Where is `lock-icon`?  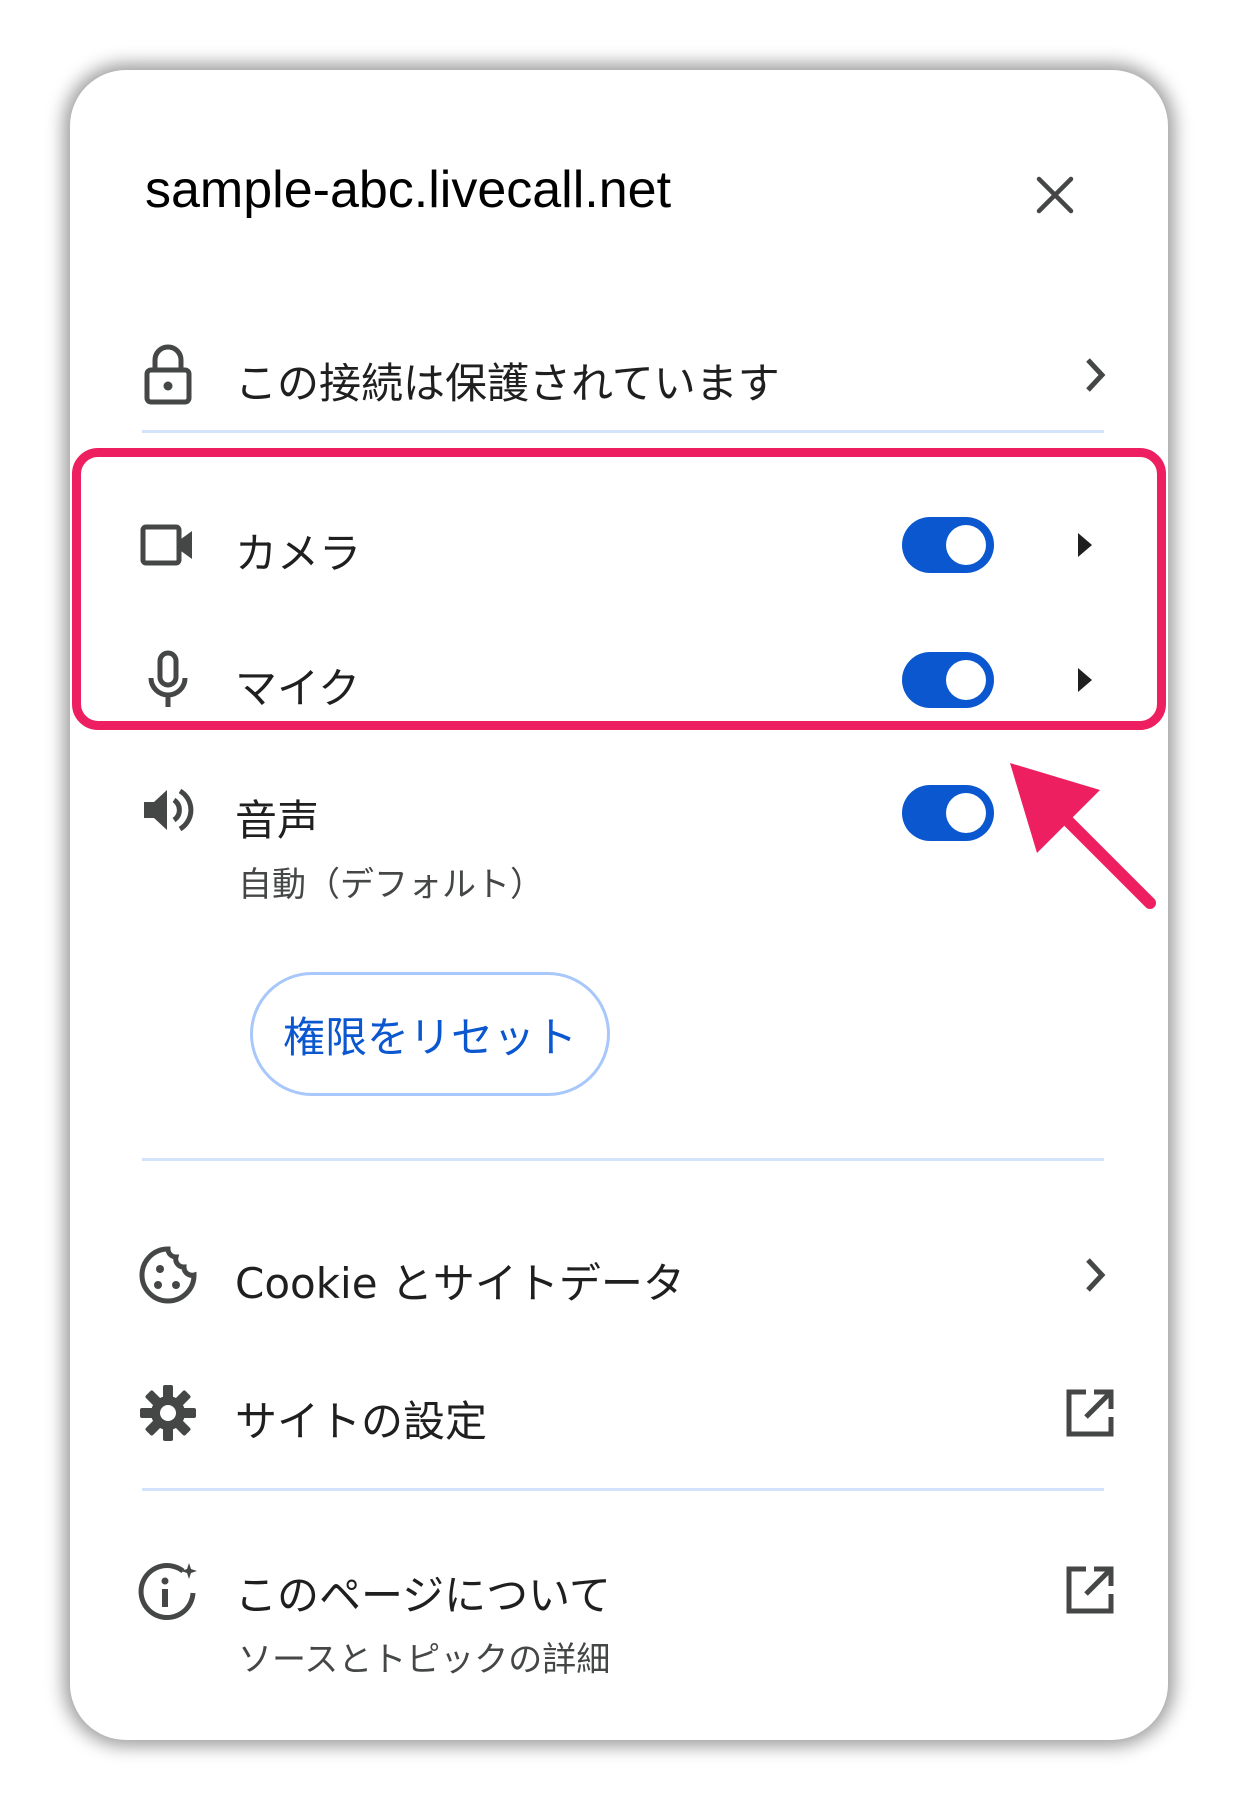 lock-icon is located at coordinates (168, 374).